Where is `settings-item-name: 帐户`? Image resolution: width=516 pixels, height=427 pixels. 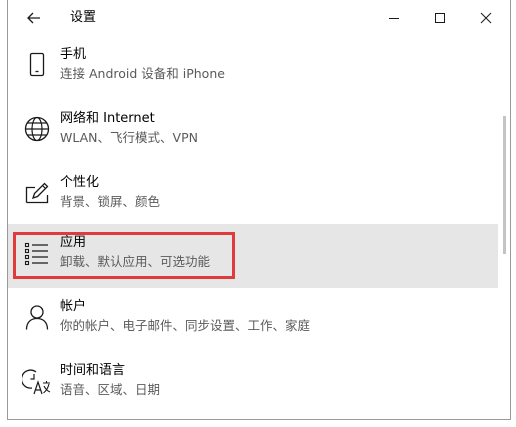
settings-item-name: 帐户 is located at coordinates (73, 306).